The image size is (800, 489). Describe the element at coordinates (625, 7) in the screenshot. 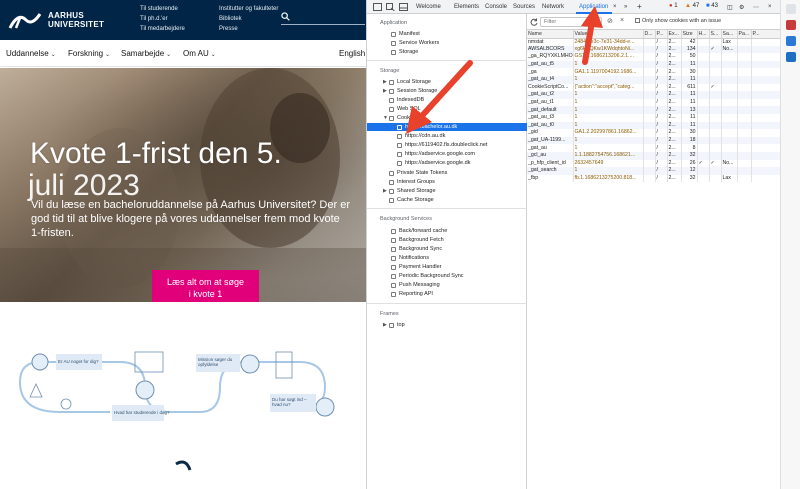

I see `more-tabs-icon: »` at that location.